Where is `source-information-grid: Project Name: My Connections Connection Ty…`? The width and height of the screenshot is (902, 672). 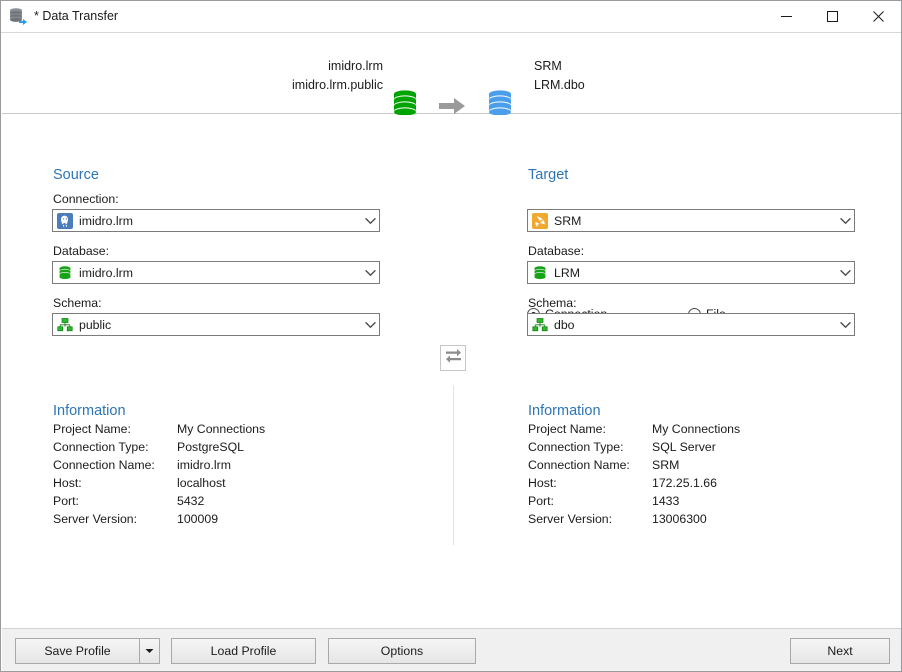
source-information-grid: Project Name: My Connections Connection Ty… is located at coordinates (218, 476).